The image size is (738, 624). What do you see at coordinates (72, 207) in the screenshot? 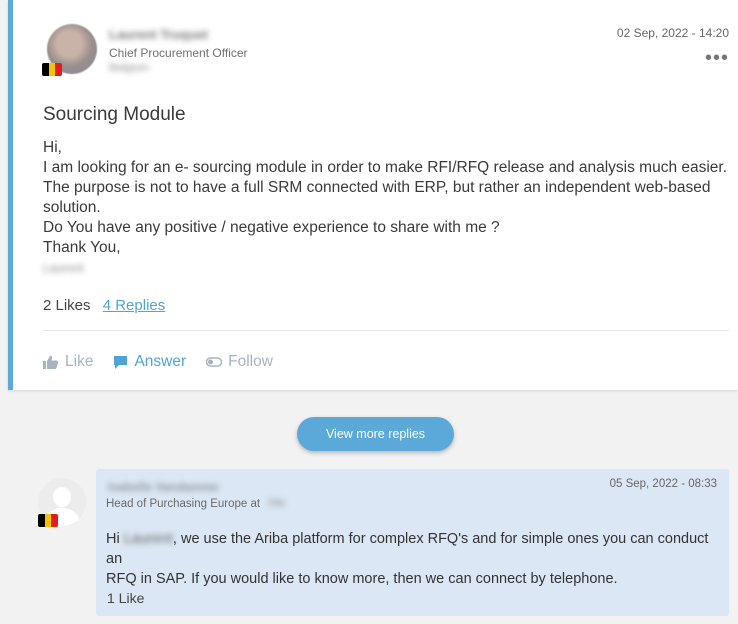
I see `post-body-line: solution.` at bounding box center [72, 207].